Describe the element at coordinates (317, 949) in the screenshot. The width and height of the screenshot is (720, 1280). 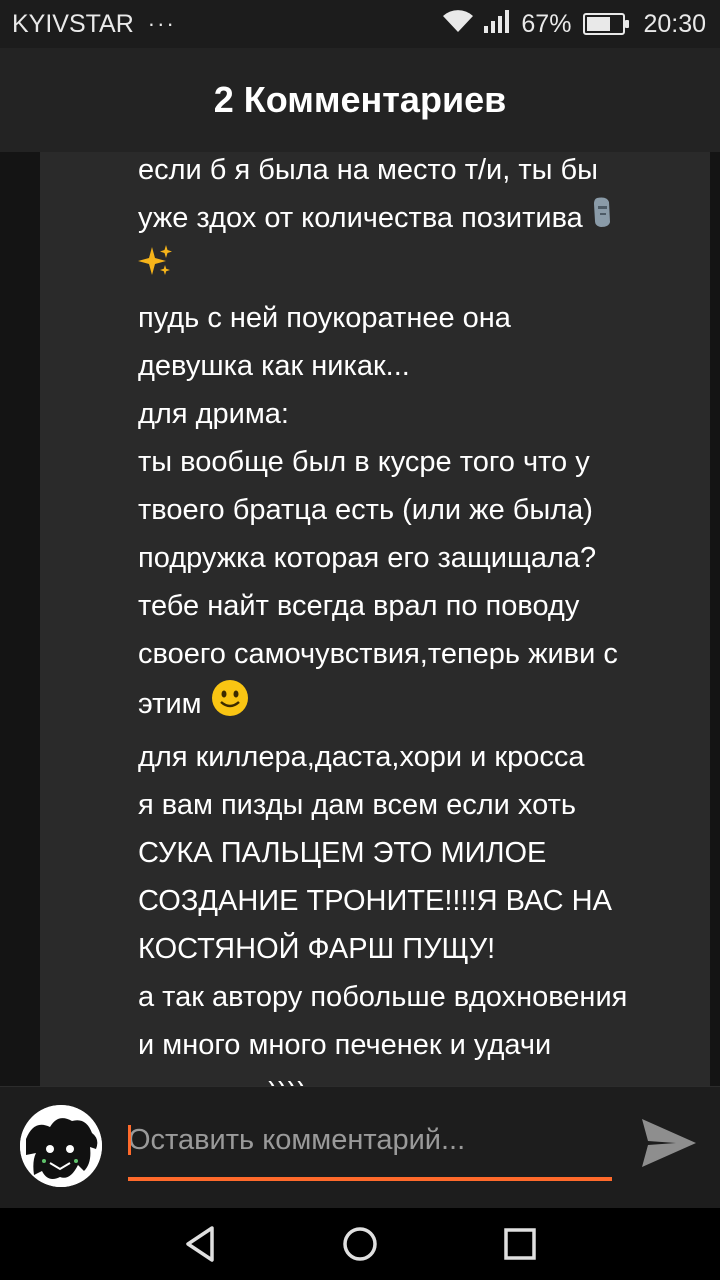
I see `comment-line: КОСТЯНОЙ ФАРШ ПУЩУ!` at that location.